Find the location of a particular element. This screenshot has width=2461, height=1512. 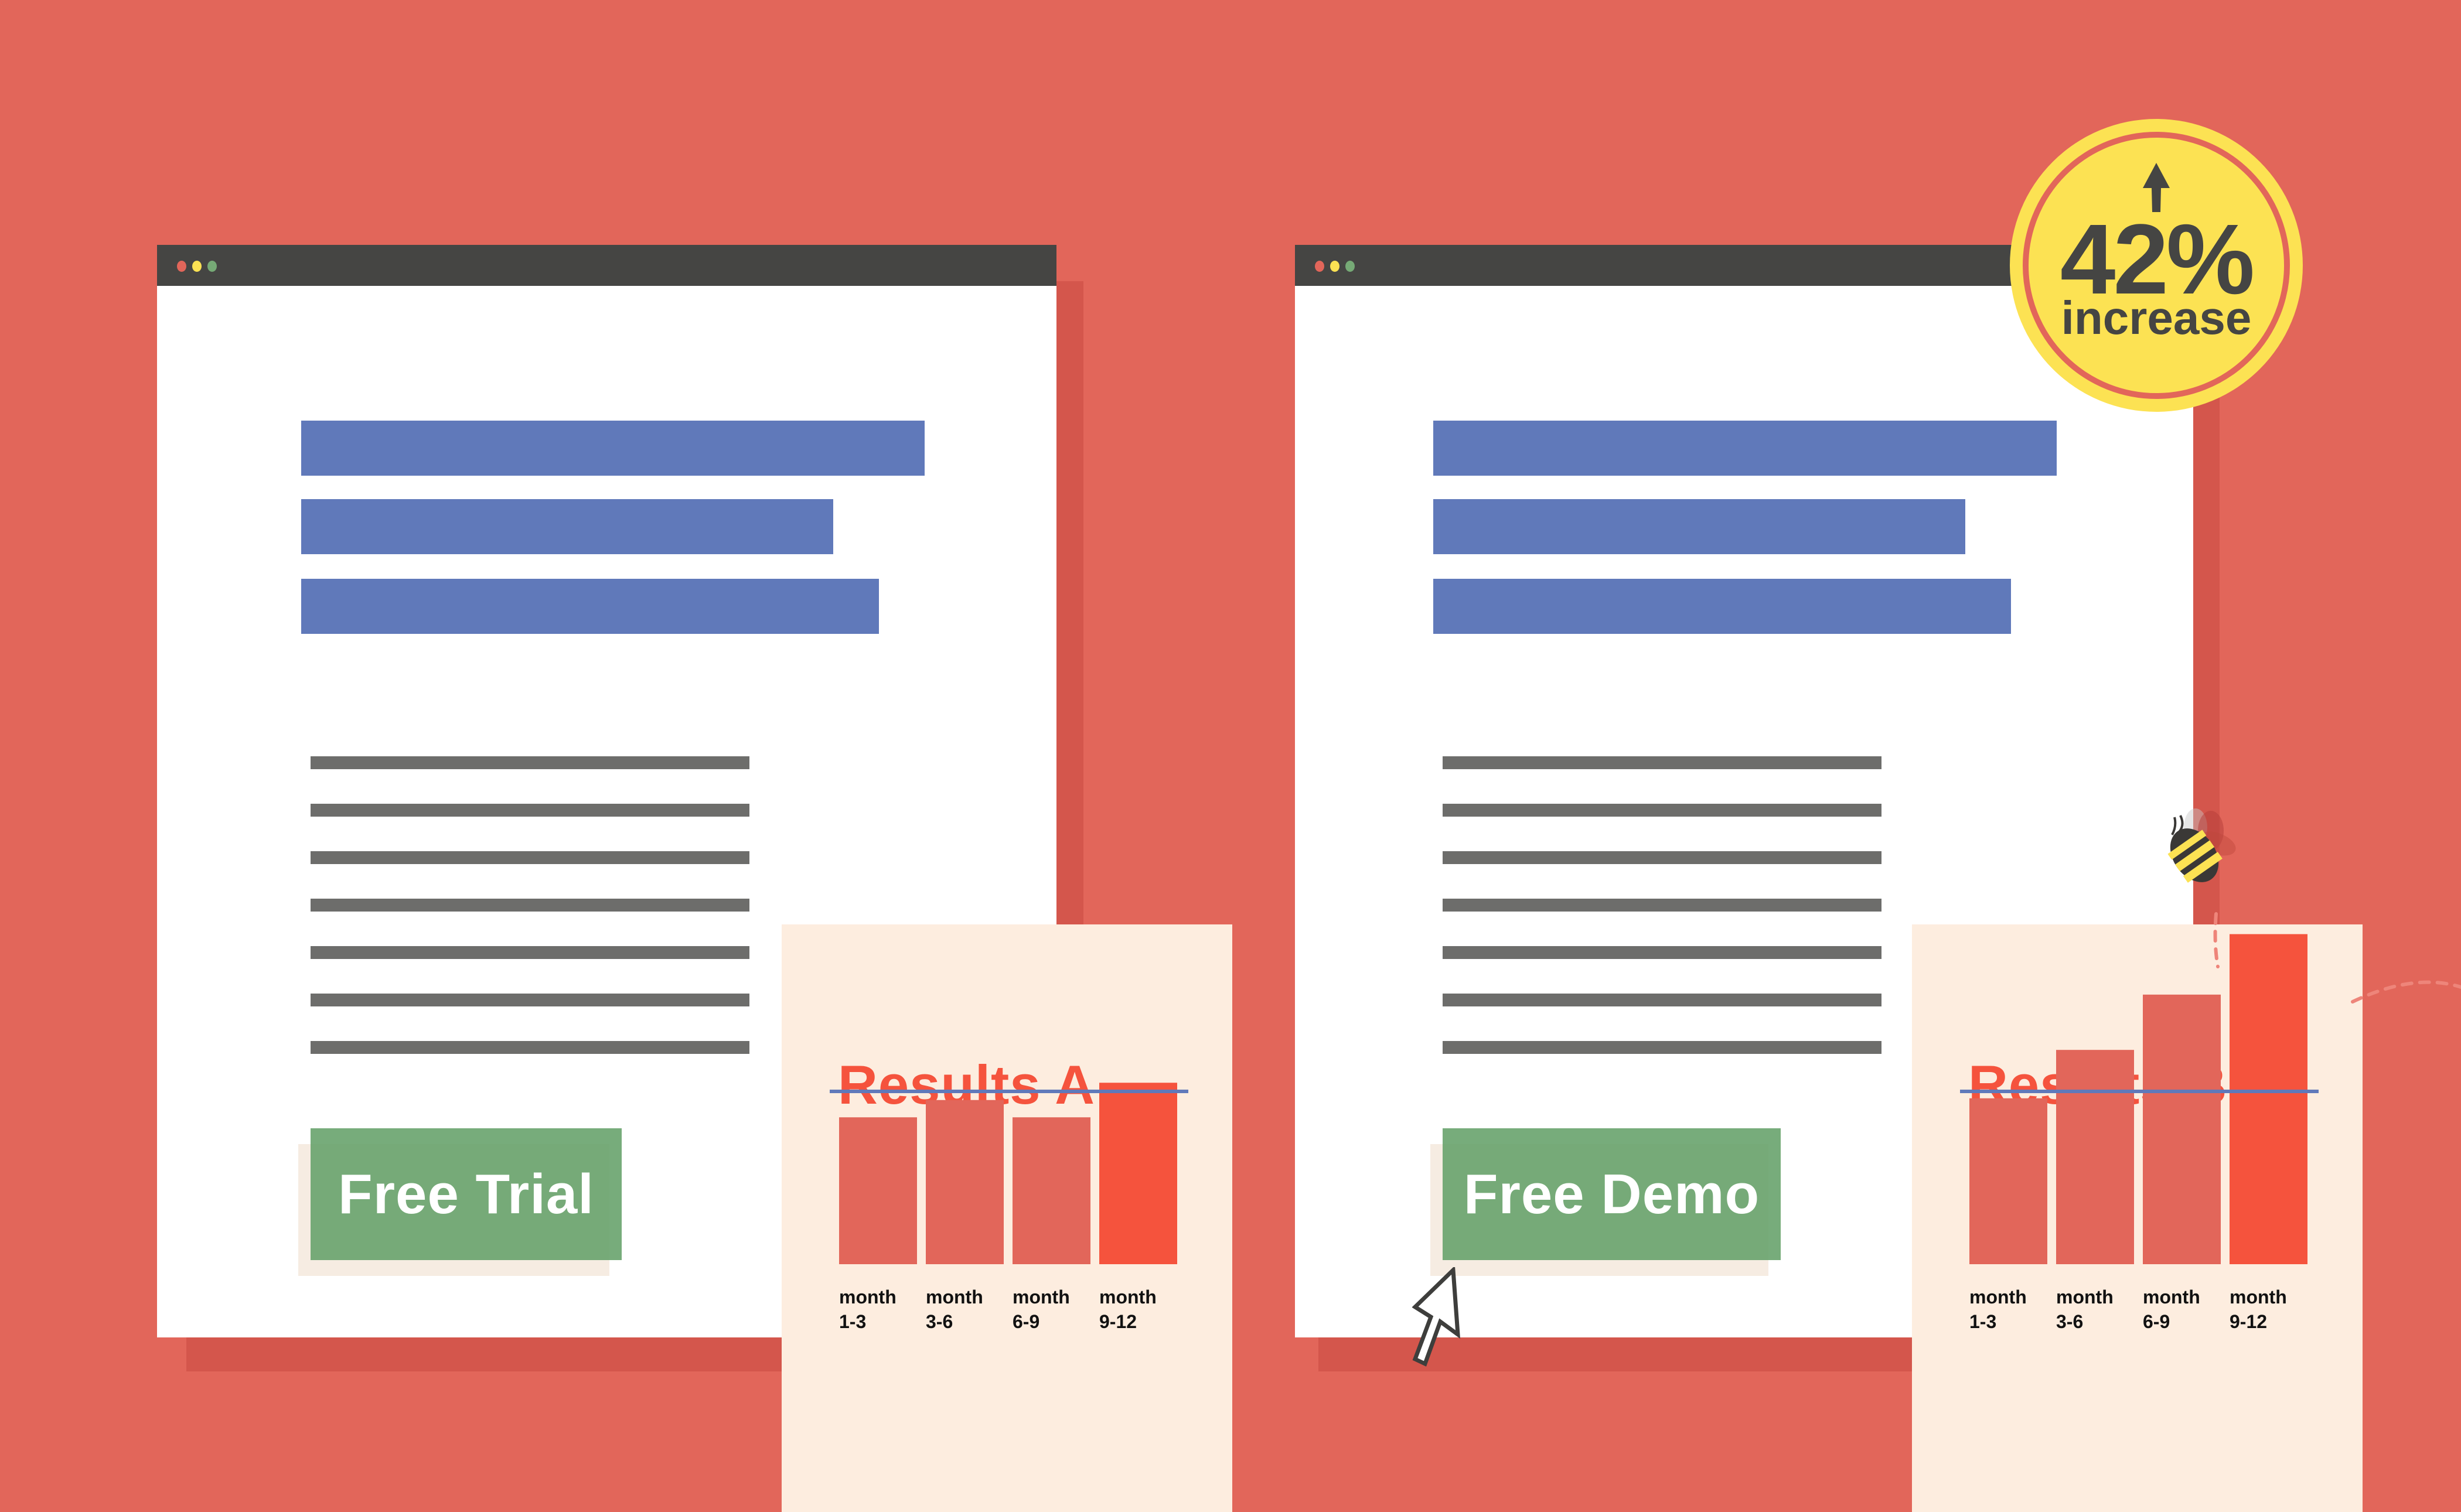

results-a-chart is located at coordinates (1009, 1173).